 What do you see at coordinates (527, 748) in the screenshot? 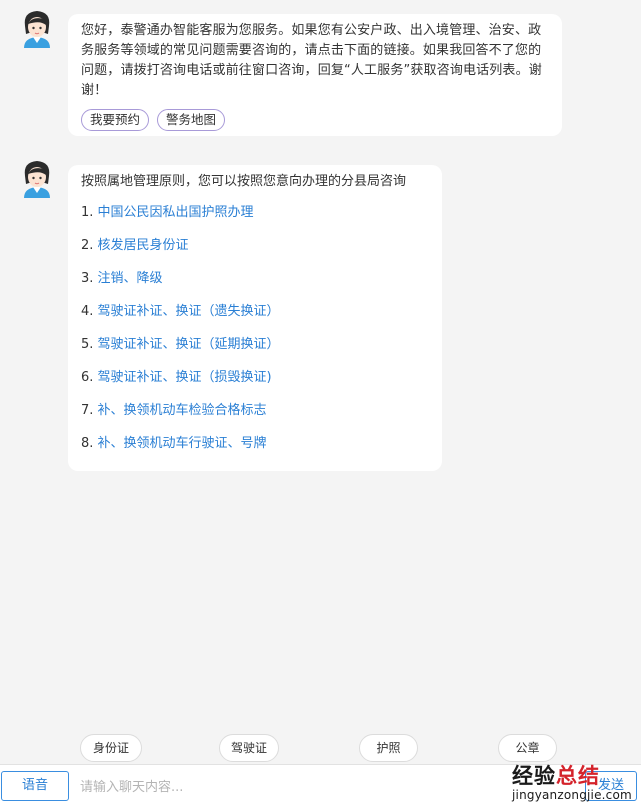
I see `quick-reply-official-seal: 公章` at bounding box center [527, 748].